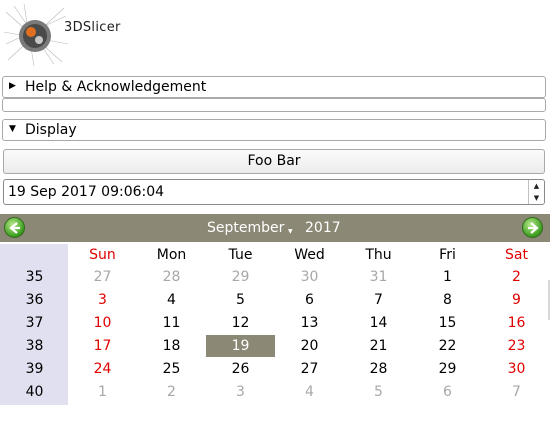  Describe the element at coordinates (447, 323) in the screenshot. I see `calendar-day: 15` at that location.